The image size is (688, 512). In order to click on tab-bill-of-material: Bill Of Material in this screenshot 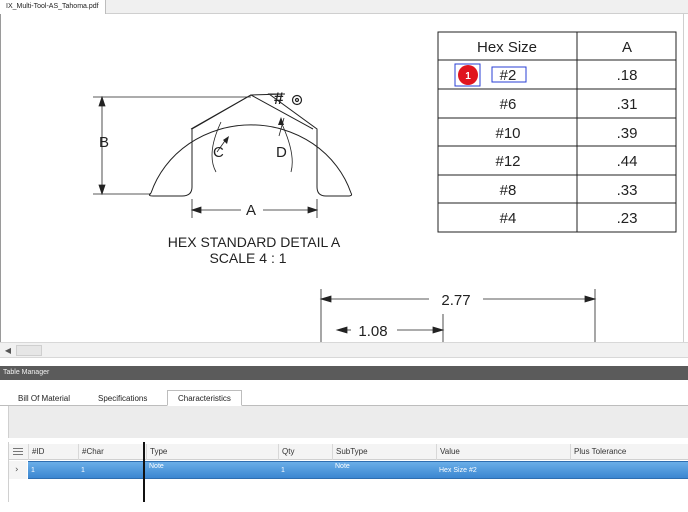, I will do `click(44, 399)`.